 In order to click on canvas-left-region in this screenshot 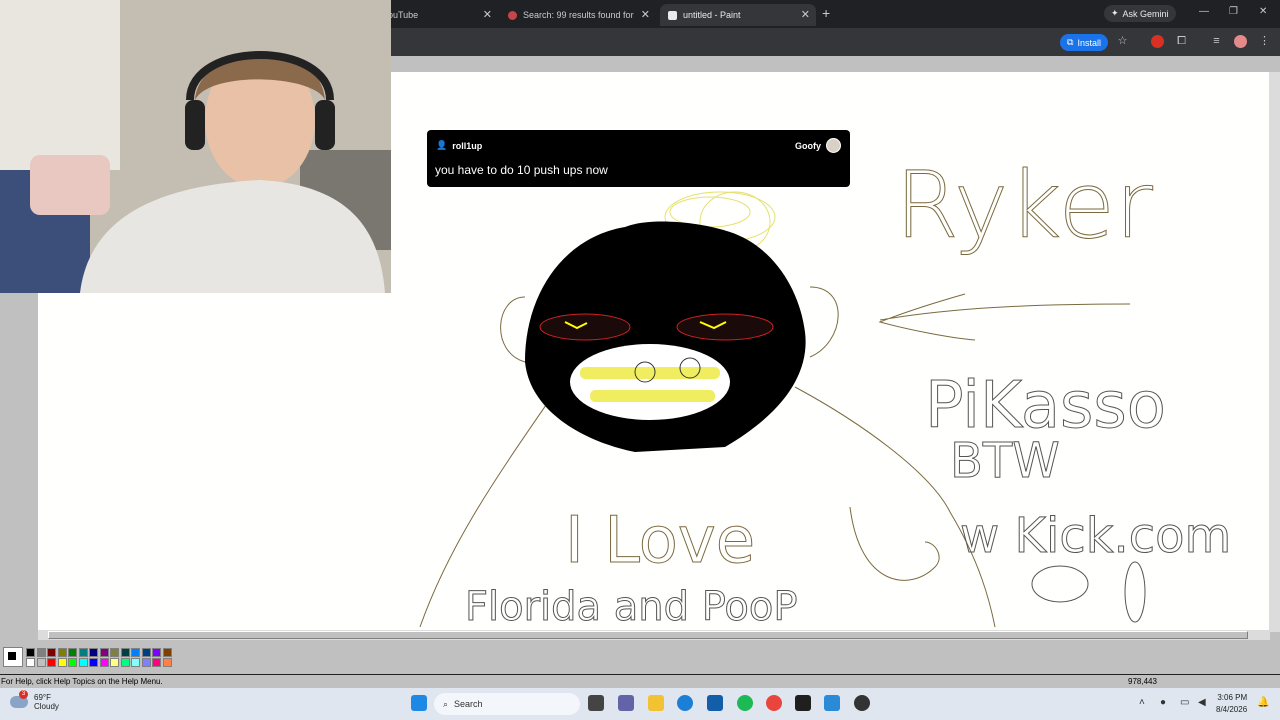, I will do `click(214, 462)`.